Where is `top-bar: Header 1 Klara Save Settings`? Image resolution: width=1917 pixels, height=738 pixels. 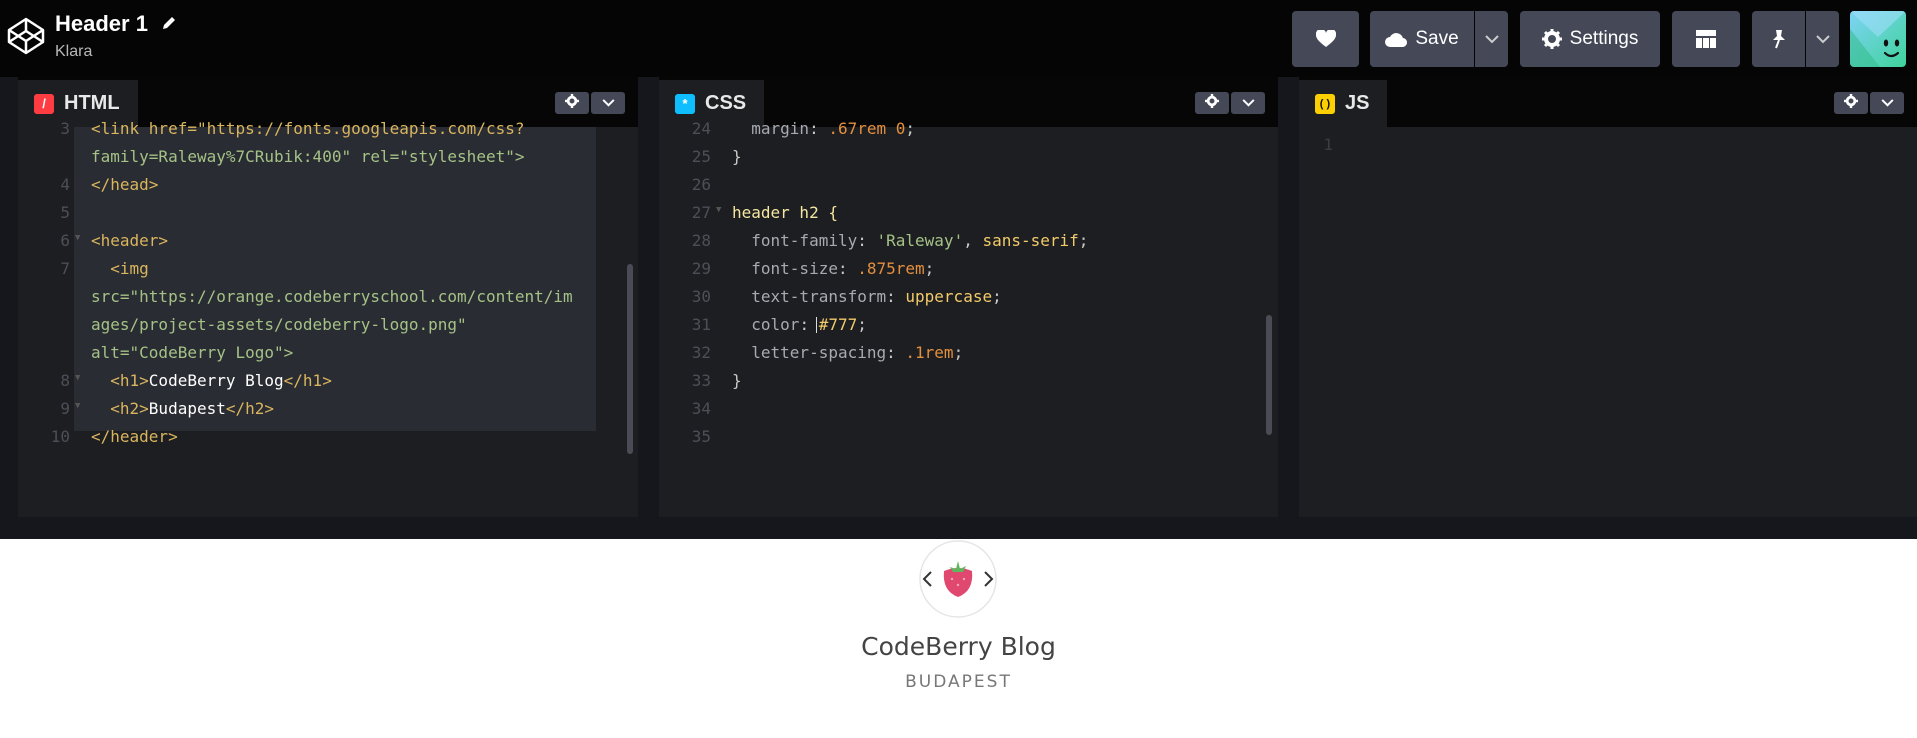 top-bar: Header 1 Klara Save Settings is located at coordinates (958, 38).